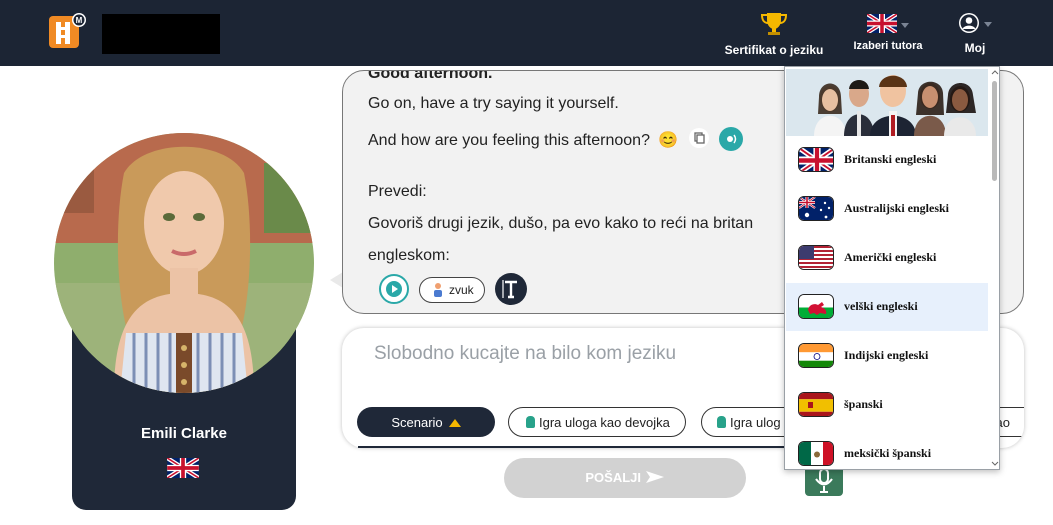 This screenshot has height=525, width=1053. What do you see at coordinates (67, 32) in the screenshot?
I see `app-logo: M` at bounding box center [67, 32].